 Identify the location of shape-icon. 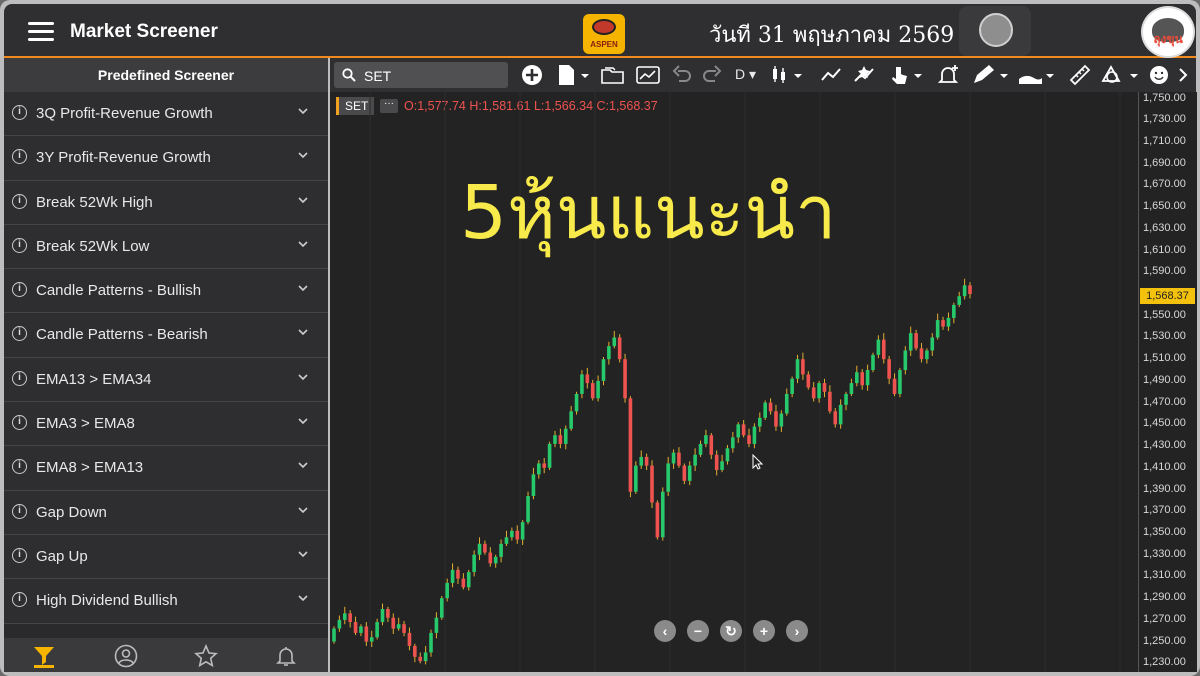
(1120, 75).